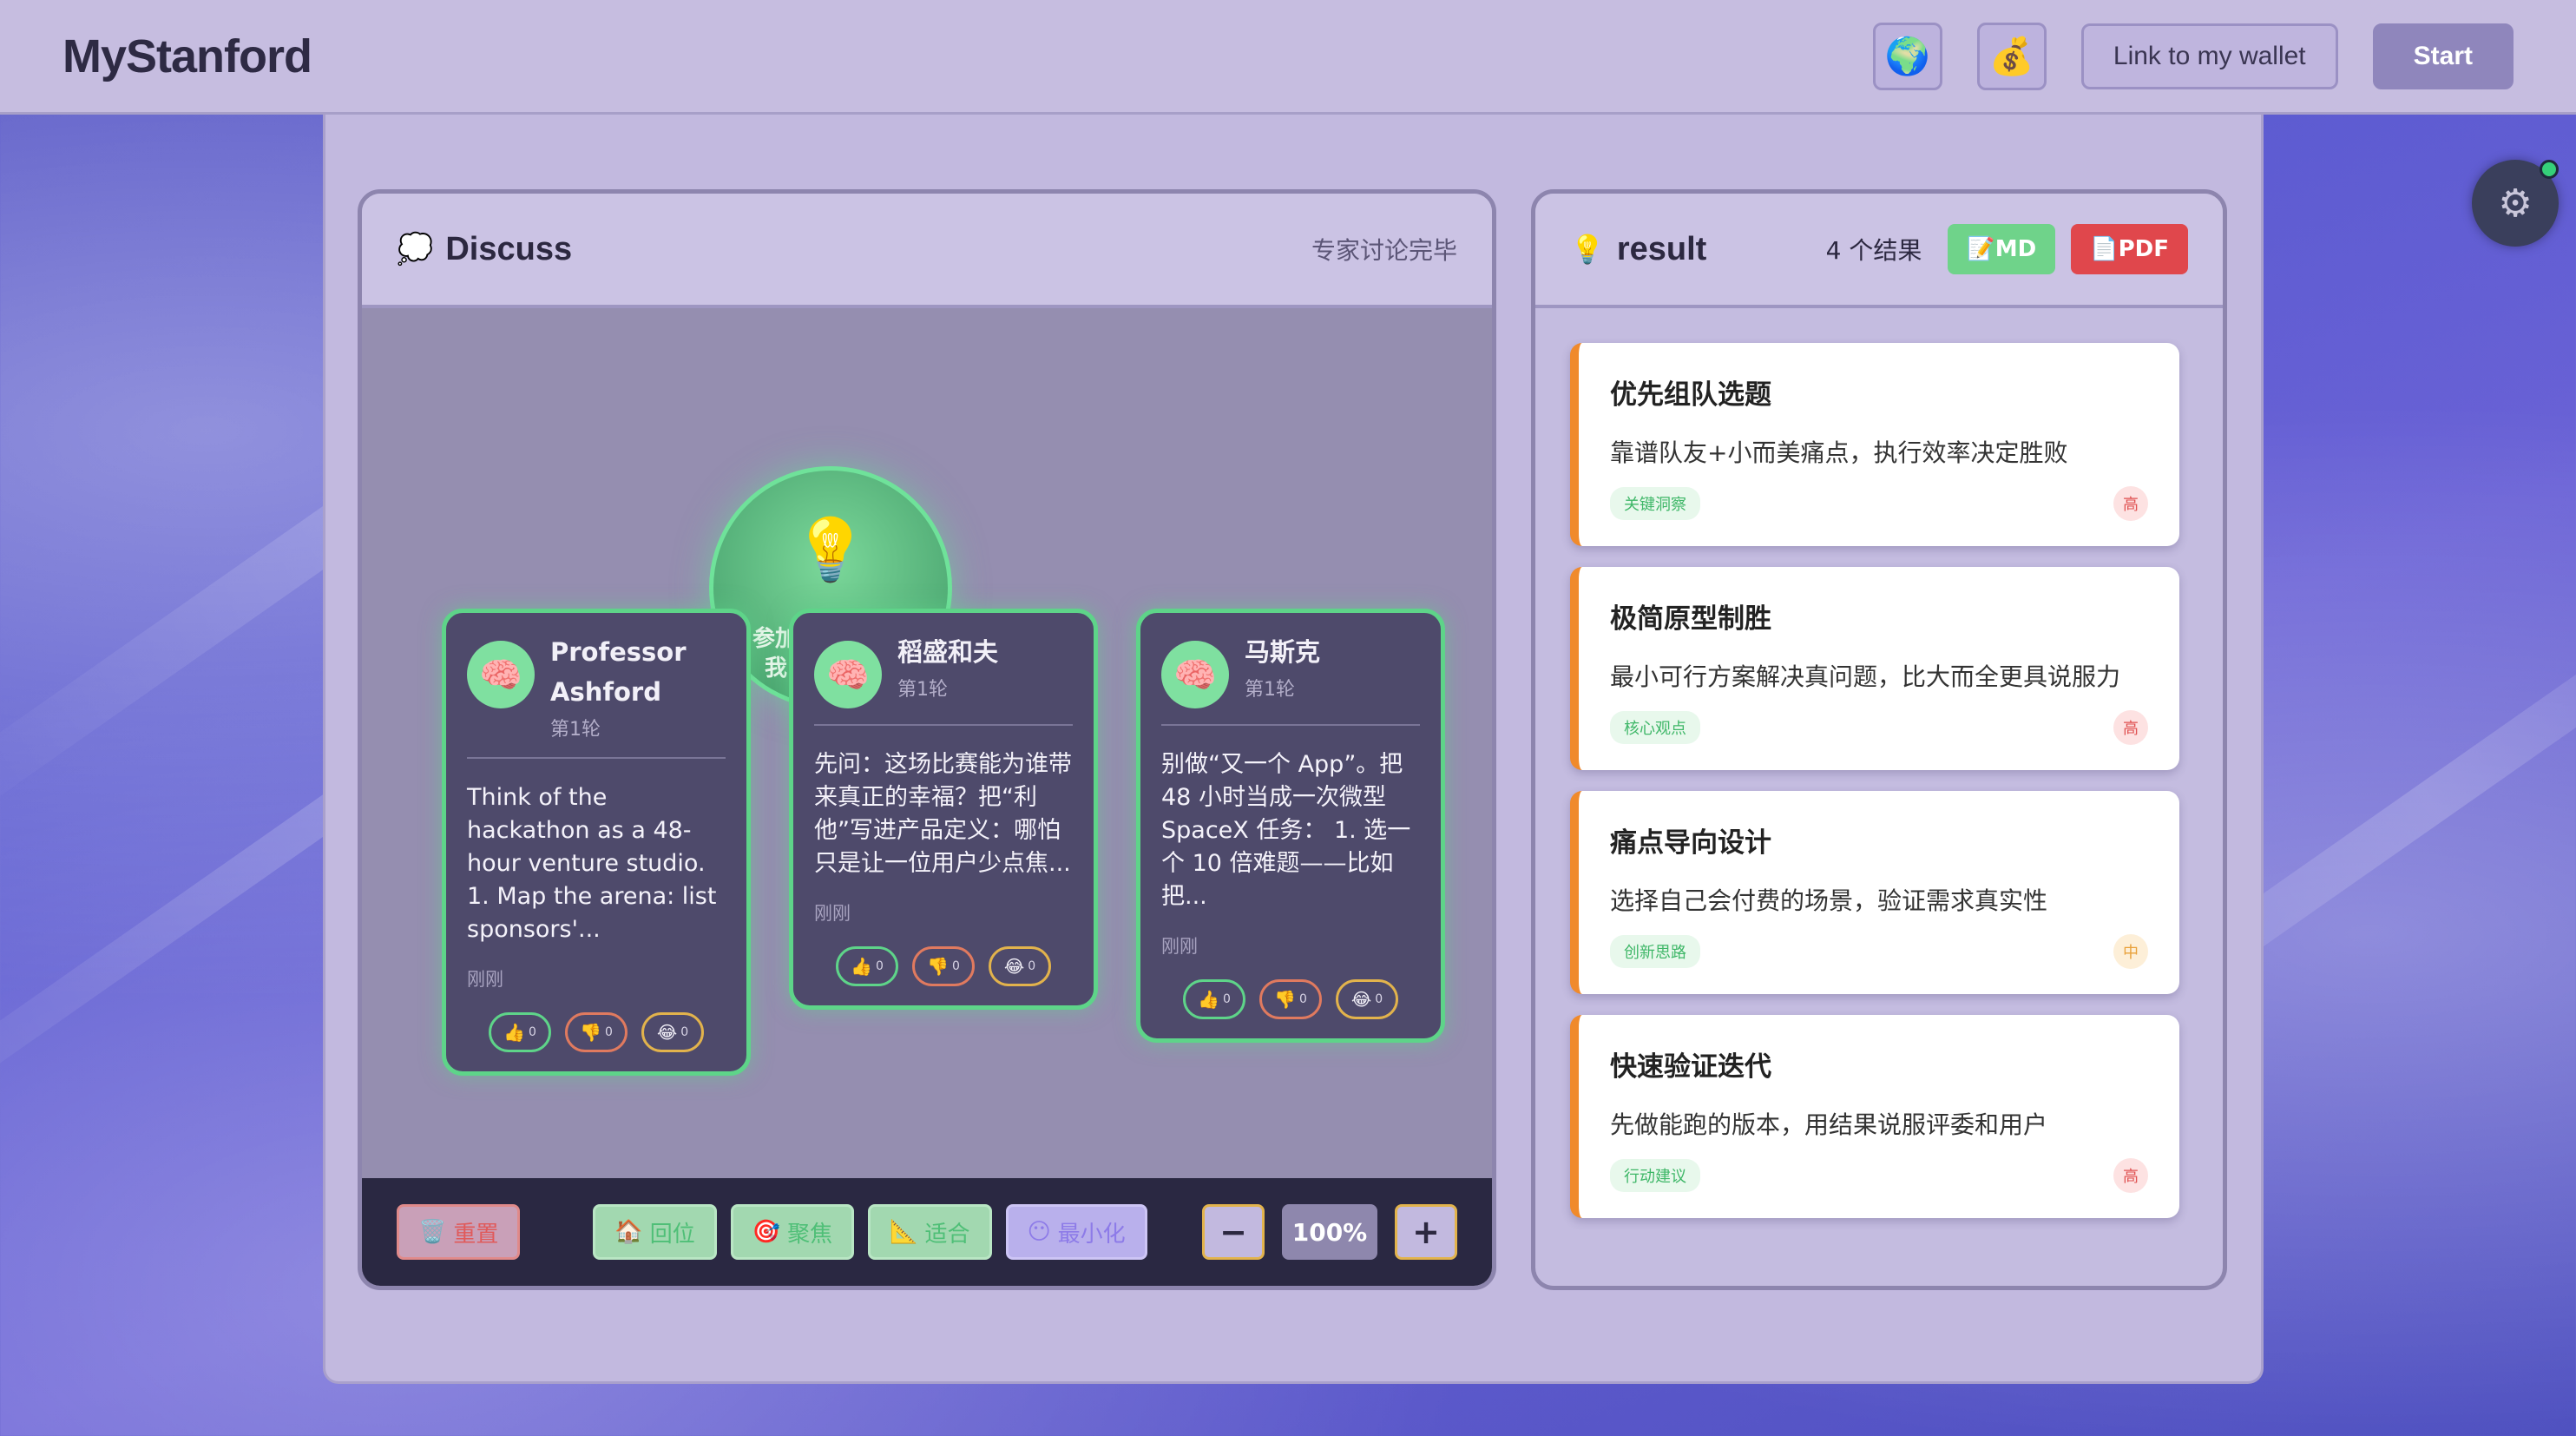 This screenshot has width=2576, height=1436. Describe the element at coordinates (2443, 56) in the screenshot. I see `start-button: Start` at that location.